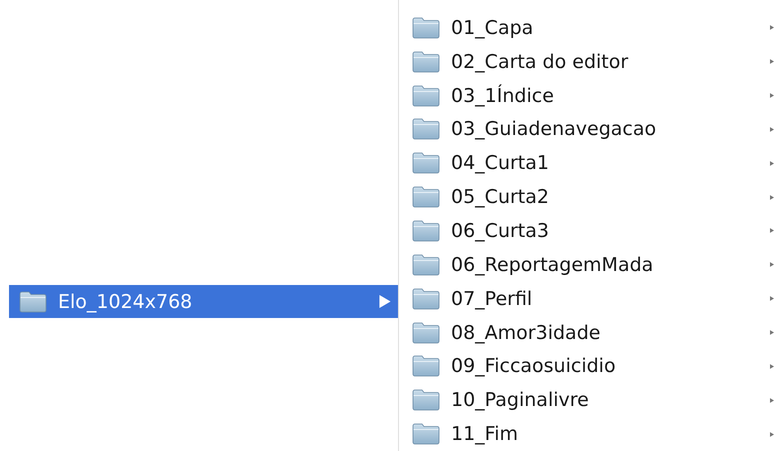  What do you see at coordinates (492, 27) in the screenshot?
I see `folder-name: 01_Capa` at bounding box center [492, 27].